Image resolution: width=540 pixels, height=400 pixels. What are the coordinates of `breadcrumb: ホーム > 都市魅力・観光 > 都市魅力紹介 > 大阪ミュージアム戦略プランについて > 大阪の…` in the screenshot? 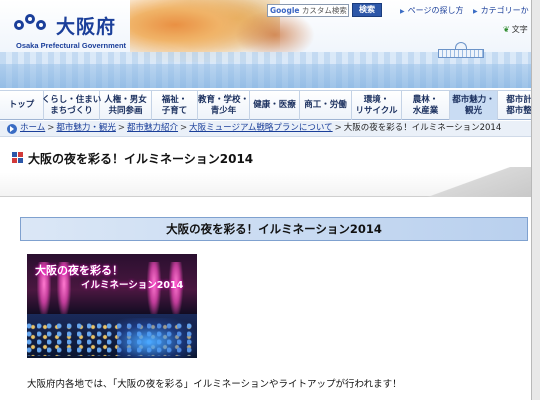 It's located at (270, 129).